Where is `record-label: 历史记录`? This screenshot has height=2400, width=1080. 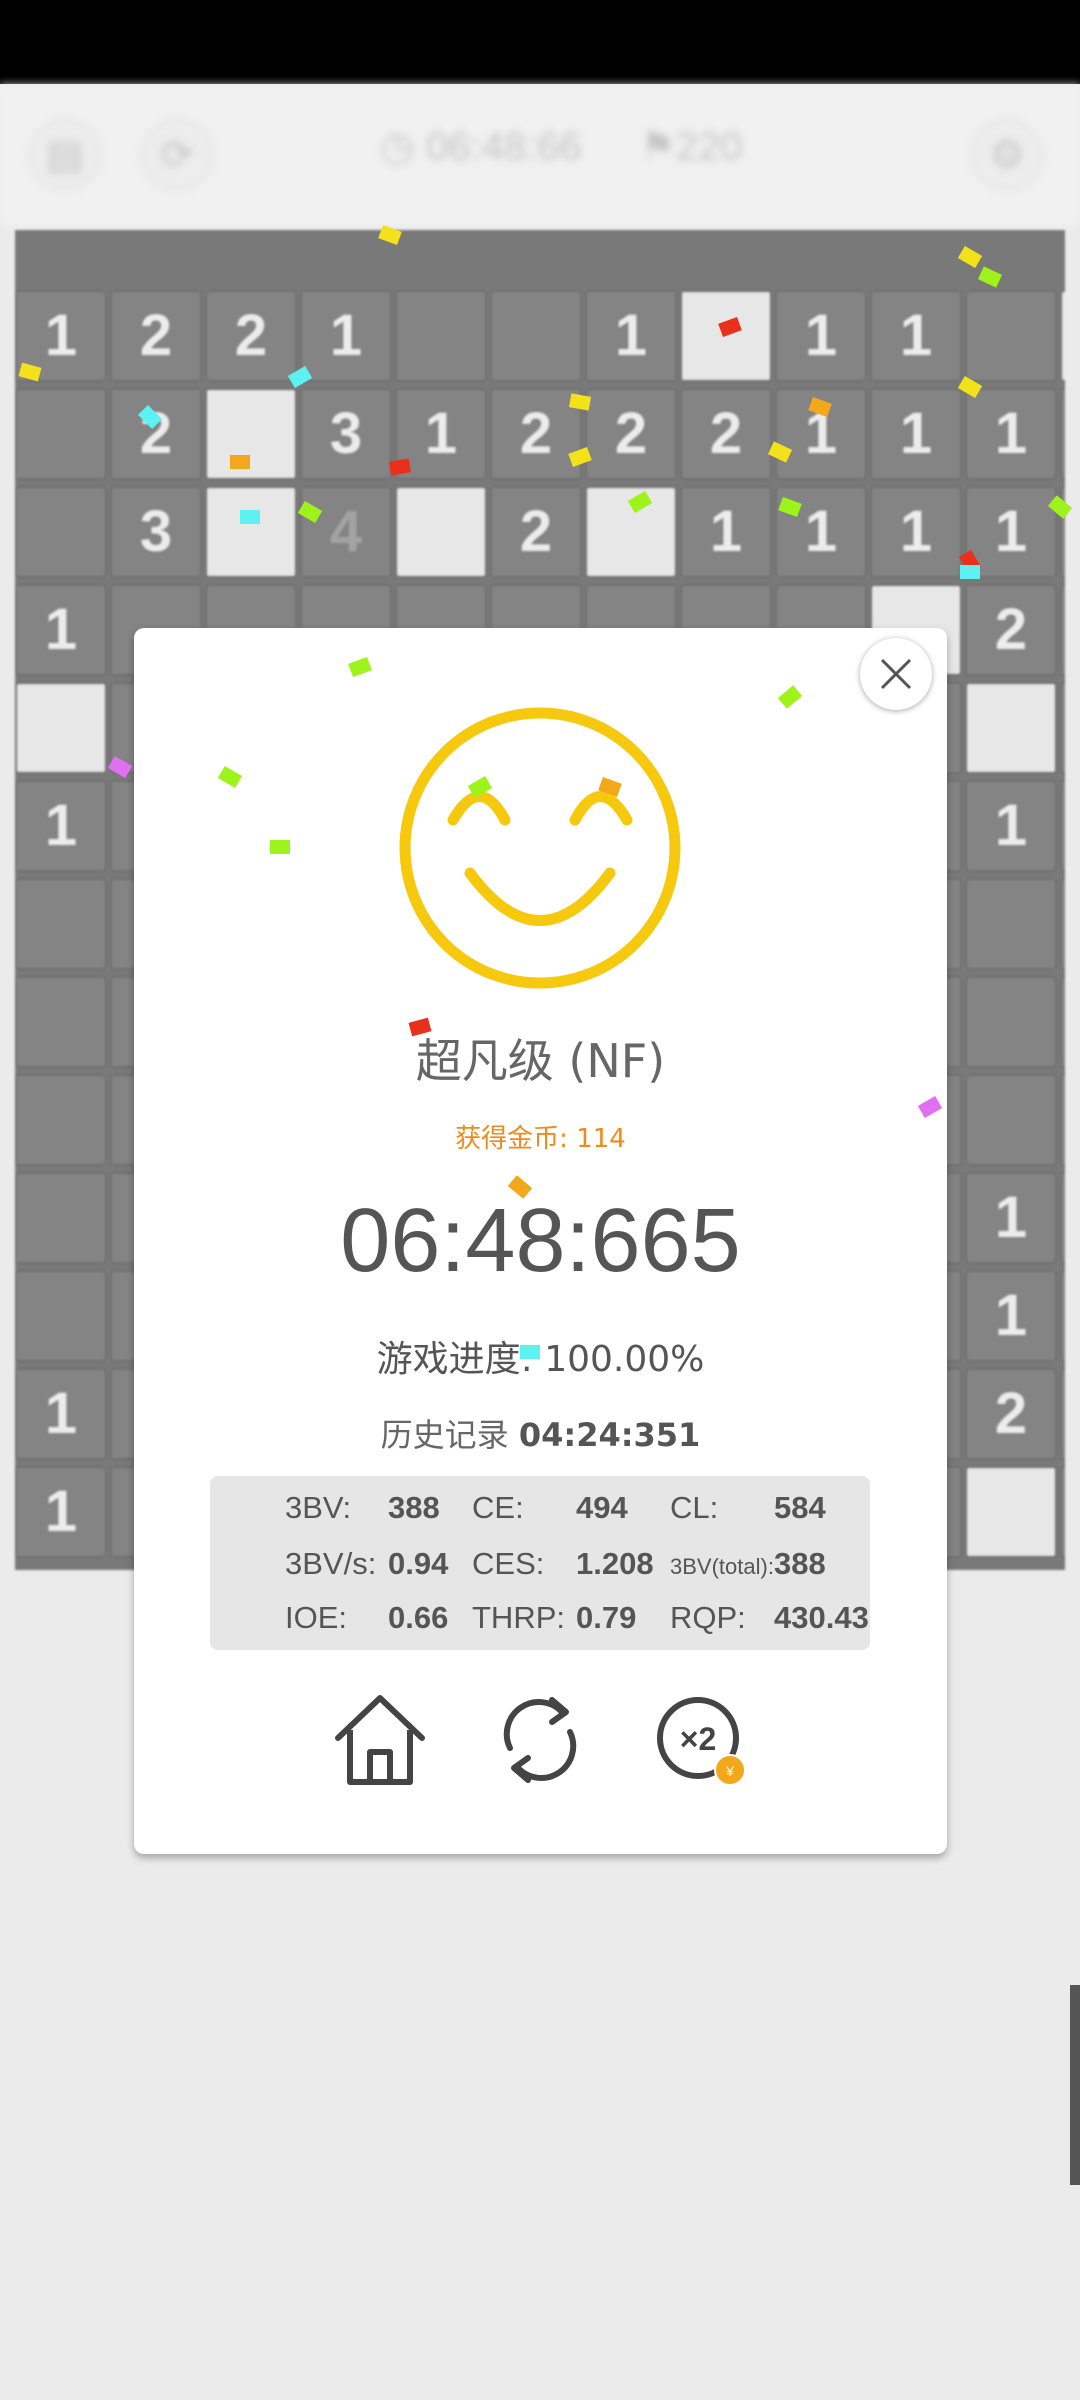 record-label: 历史记录 is located at coordinates (449, 1435).